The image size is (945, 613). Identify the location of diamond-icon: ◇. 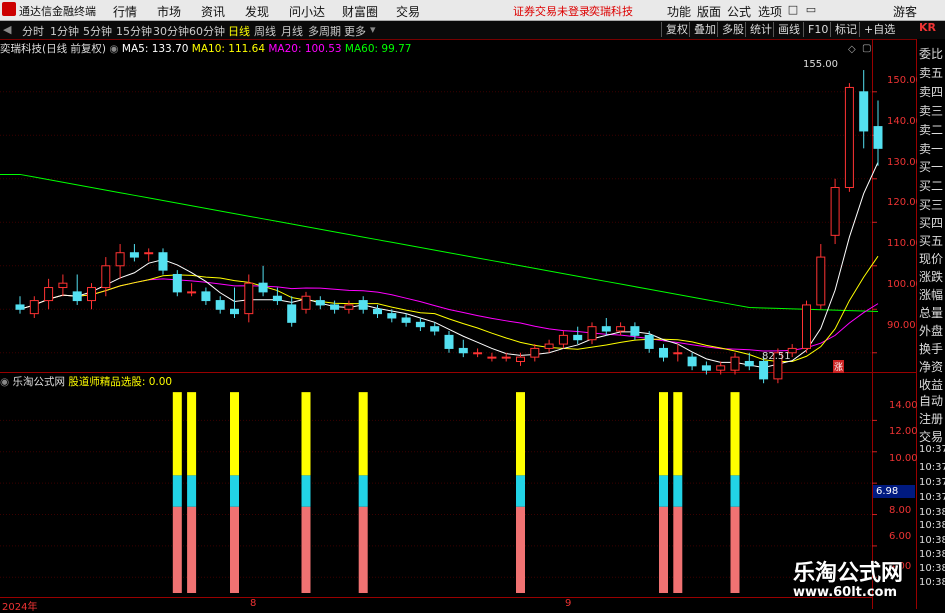
(852, 49).